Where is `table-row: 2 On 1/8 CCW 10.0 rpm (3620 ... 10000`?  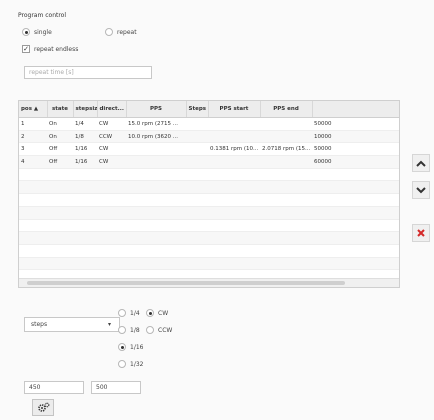 table-row: 2 On 1/8 CCW 10.0 rpm (3620 ... 10000 is located at coordinates (209, 137).